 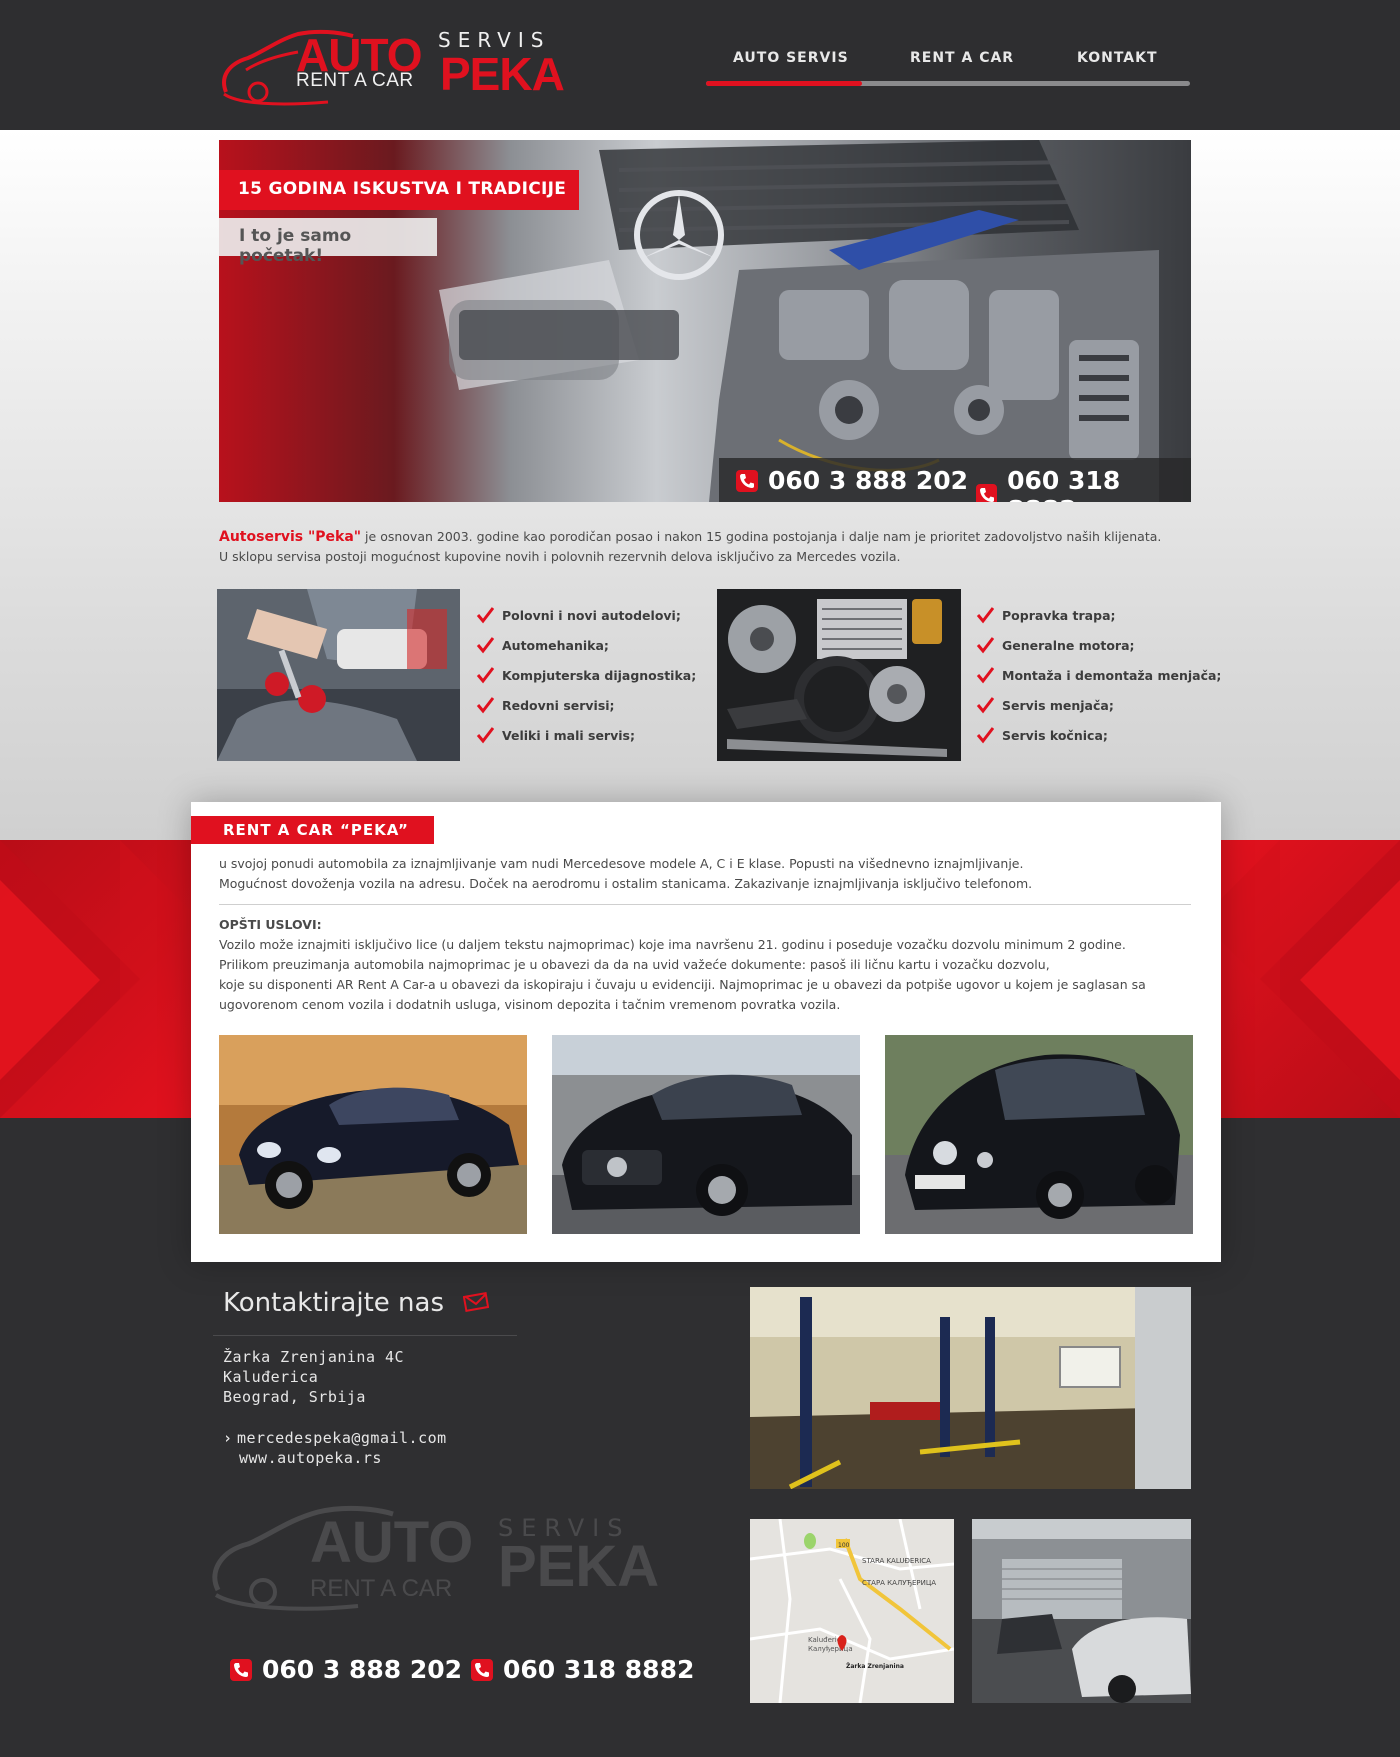 What do you see at coordinates (362, 1669) in the screenshot?
I see `footer-phone-1-number: 060 3 888 202` at bounding box center [362, 1669].